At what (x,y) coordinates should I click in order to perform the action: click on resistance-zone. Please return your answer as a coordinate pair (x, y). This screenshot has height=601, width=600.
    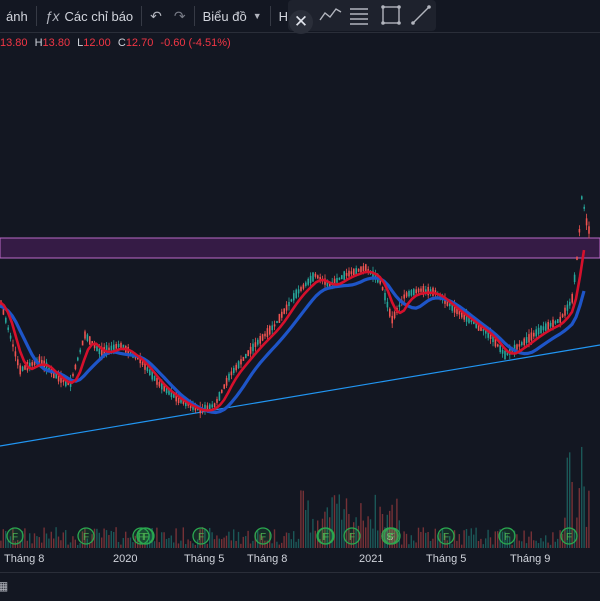
    Looking at the image, I should click on (300, 248).